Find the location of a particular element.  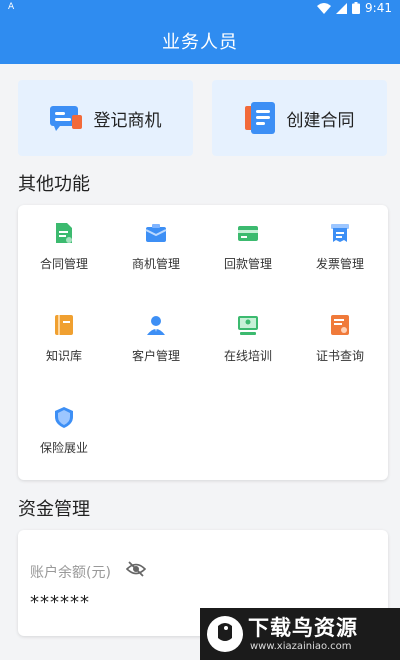

insurance-shield-icon is located at coordinates (64, 417).